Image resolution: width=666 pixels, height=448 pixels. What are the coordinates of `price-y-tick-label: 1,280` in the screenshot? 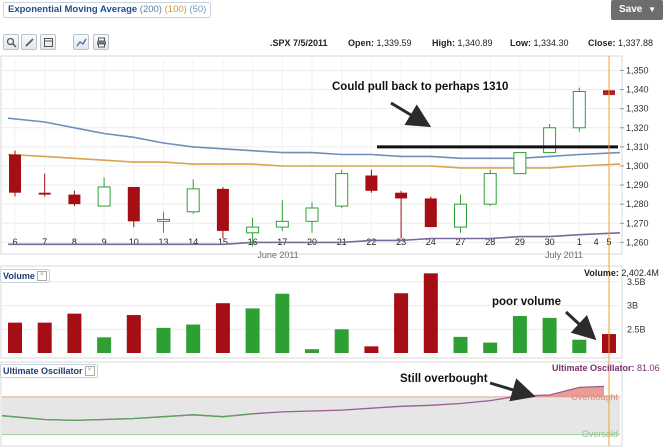 It's located at (637, 204).